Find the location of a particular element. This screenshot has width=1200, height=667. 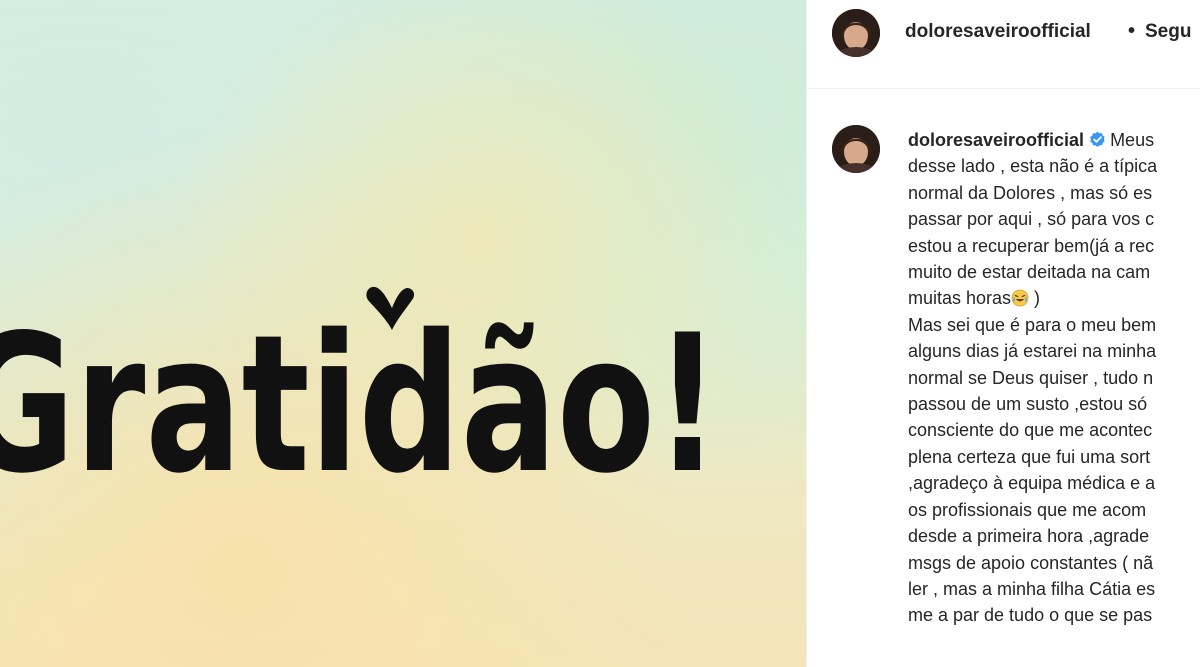

caption-username-link: doloresaveiroofficial is located at coordinates (996, 140).